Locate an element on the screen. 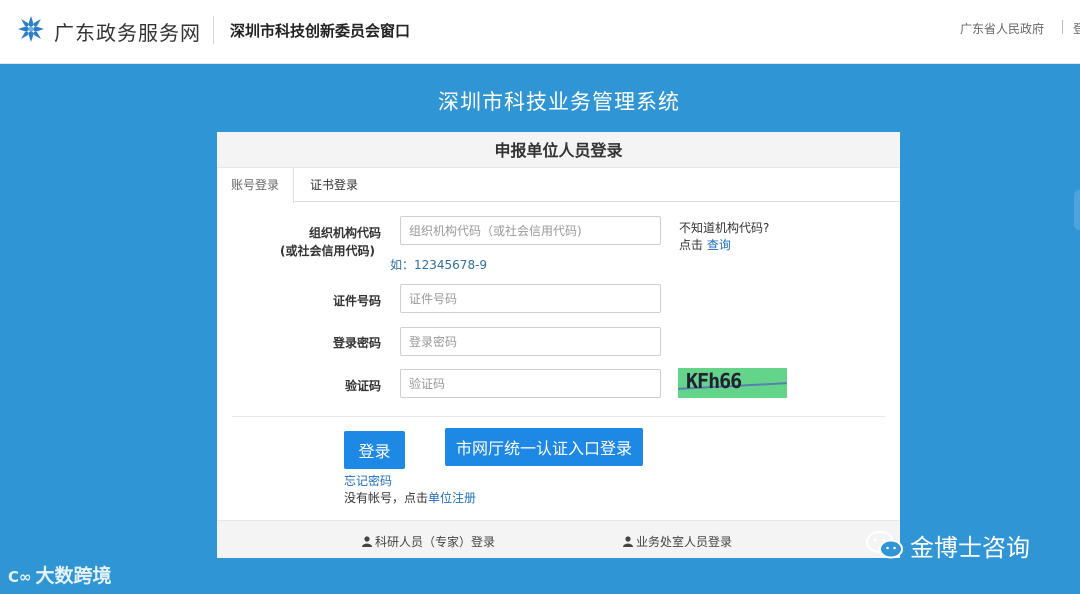  watermark-right: 金博士咨询 is located at coordinates (948, 545).